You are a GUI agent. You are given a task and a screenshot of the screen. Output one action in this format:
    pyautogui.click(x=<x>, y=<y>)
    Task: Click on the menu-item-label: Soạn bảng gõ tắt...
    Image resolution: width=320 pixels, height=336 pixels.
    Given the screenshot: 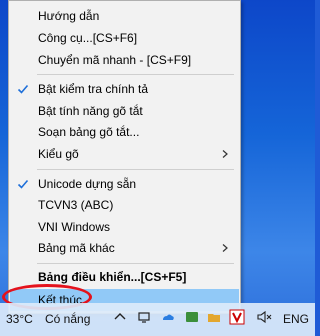 What is the action you would take?
    pyautogui.click(x=89, y=132)
    